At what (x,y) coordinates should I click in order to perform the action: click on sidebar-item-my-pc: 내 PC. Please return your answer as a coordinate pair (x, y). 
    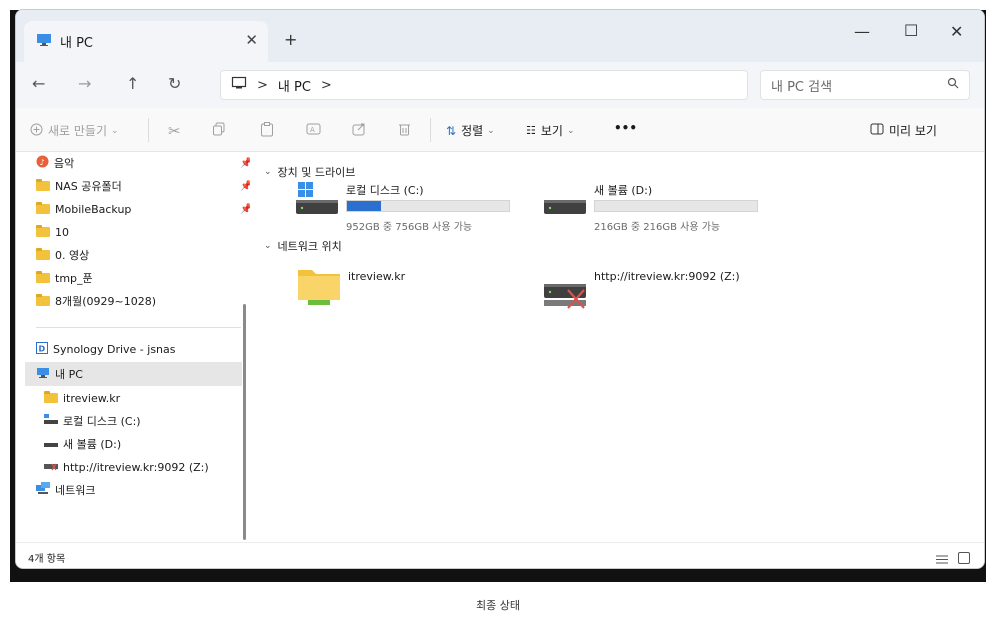
    Looking at the image, I should click on (59, 374).